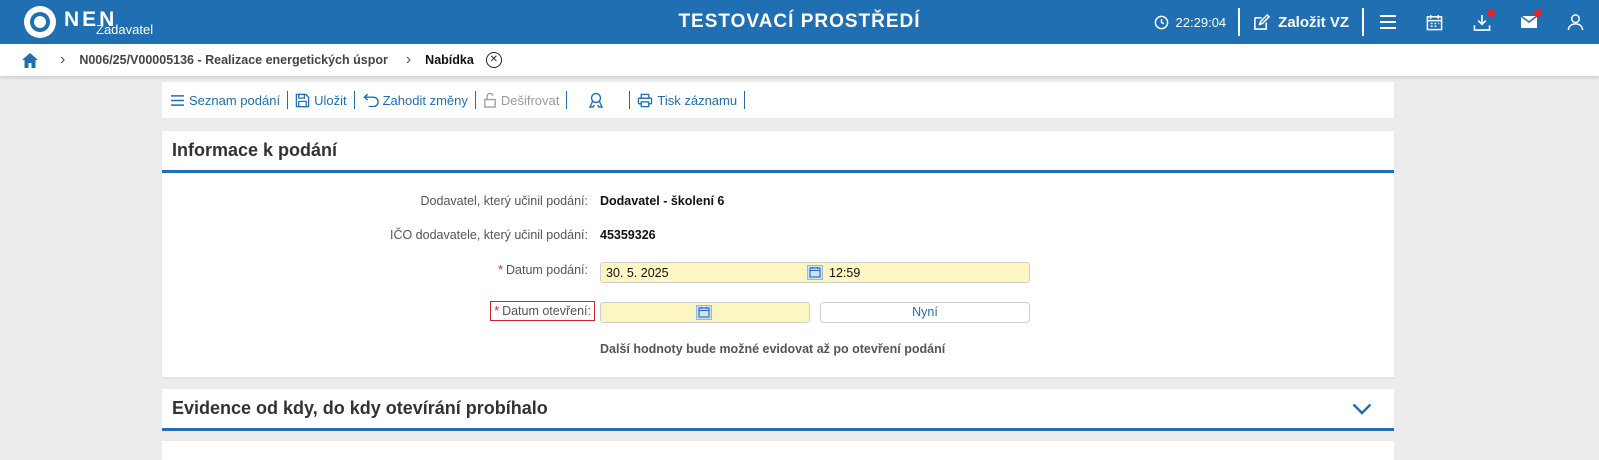 The width and height of the screenshot is (1599, 460). I want to click on messages-button, so click(1528, 22).